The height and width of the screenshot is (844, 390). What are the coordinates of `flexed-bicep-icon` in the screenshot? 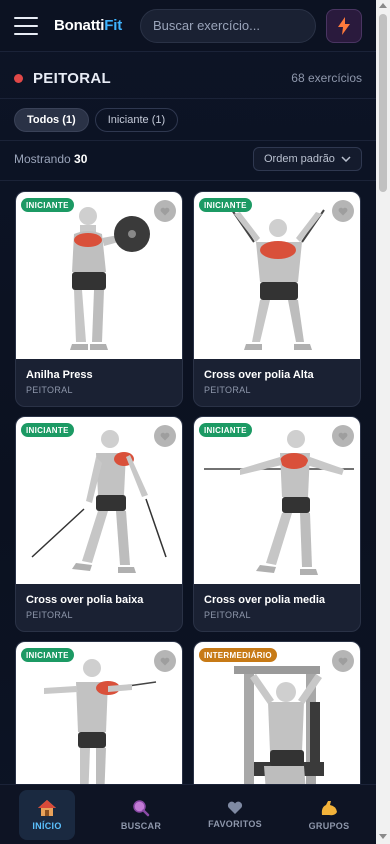 It's located at (329, 807).